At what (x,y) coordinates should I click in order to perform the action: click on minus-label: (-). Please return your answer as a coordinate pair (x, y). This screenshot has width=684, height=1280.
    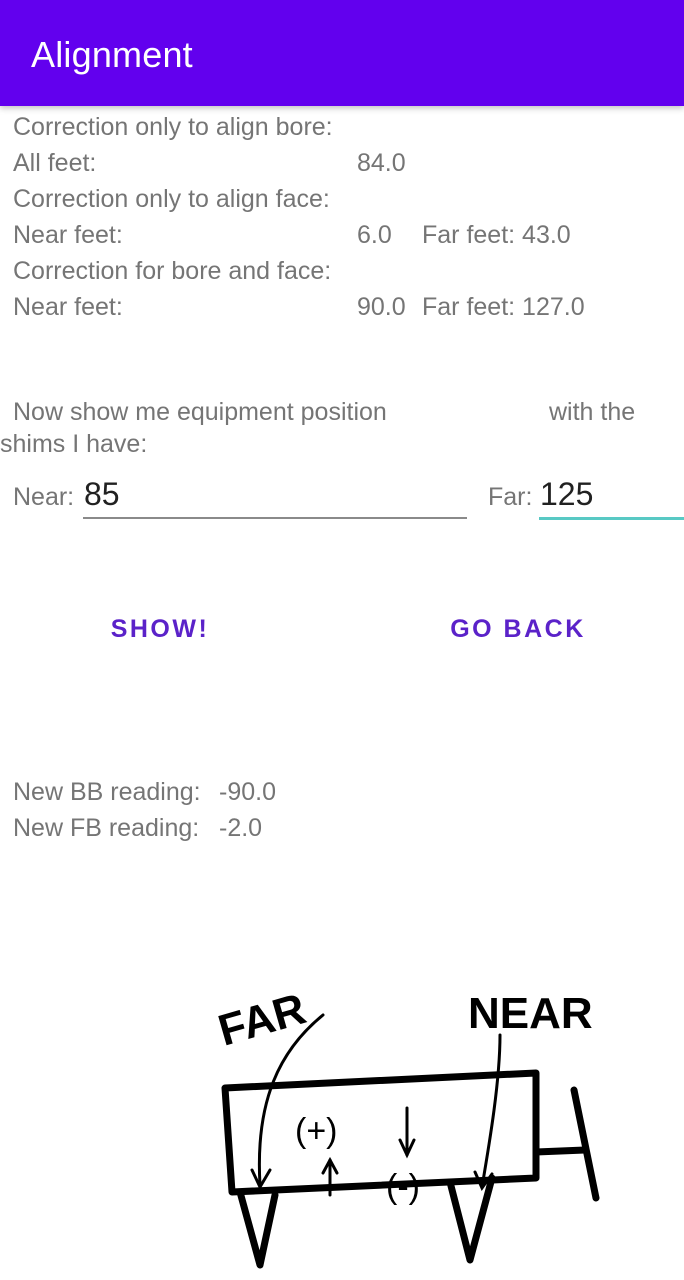
    Looking at the image, I should click on (403, 1187).